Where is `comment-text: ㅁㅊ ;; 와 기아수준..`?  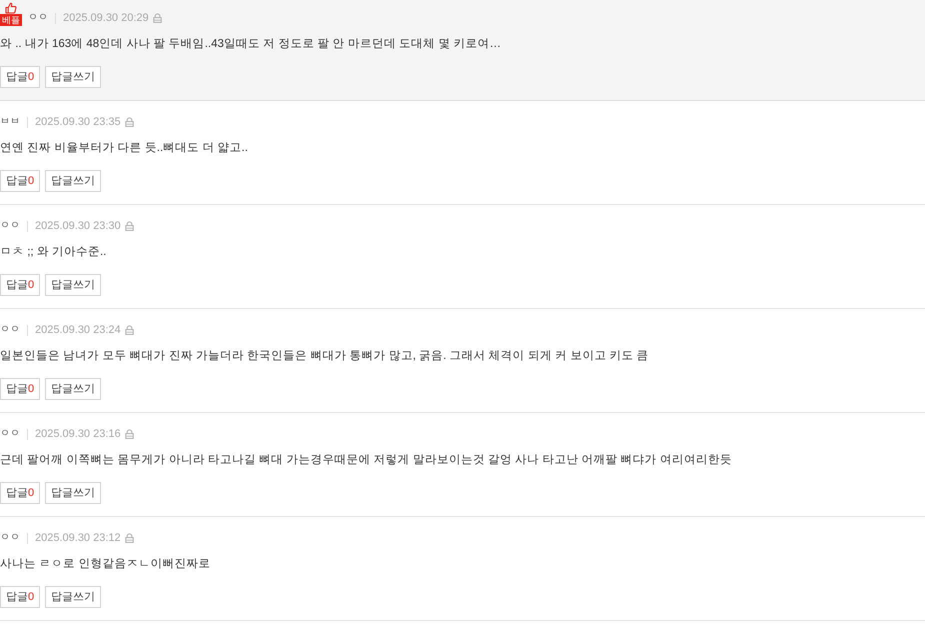 comment-text: ㅁㅊ ;; 와 기아수준.. is located at coordinates (54, 252).